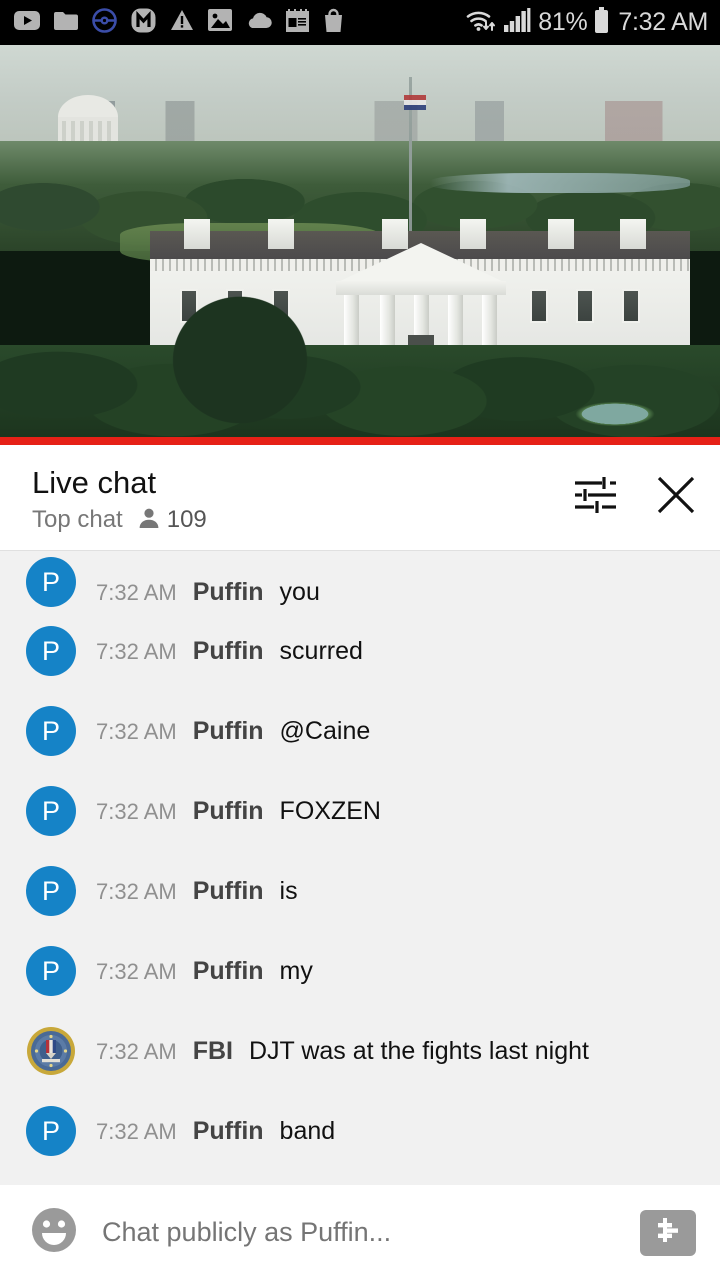  I want to click on fbi-seal-icon, so click(51, 1051).